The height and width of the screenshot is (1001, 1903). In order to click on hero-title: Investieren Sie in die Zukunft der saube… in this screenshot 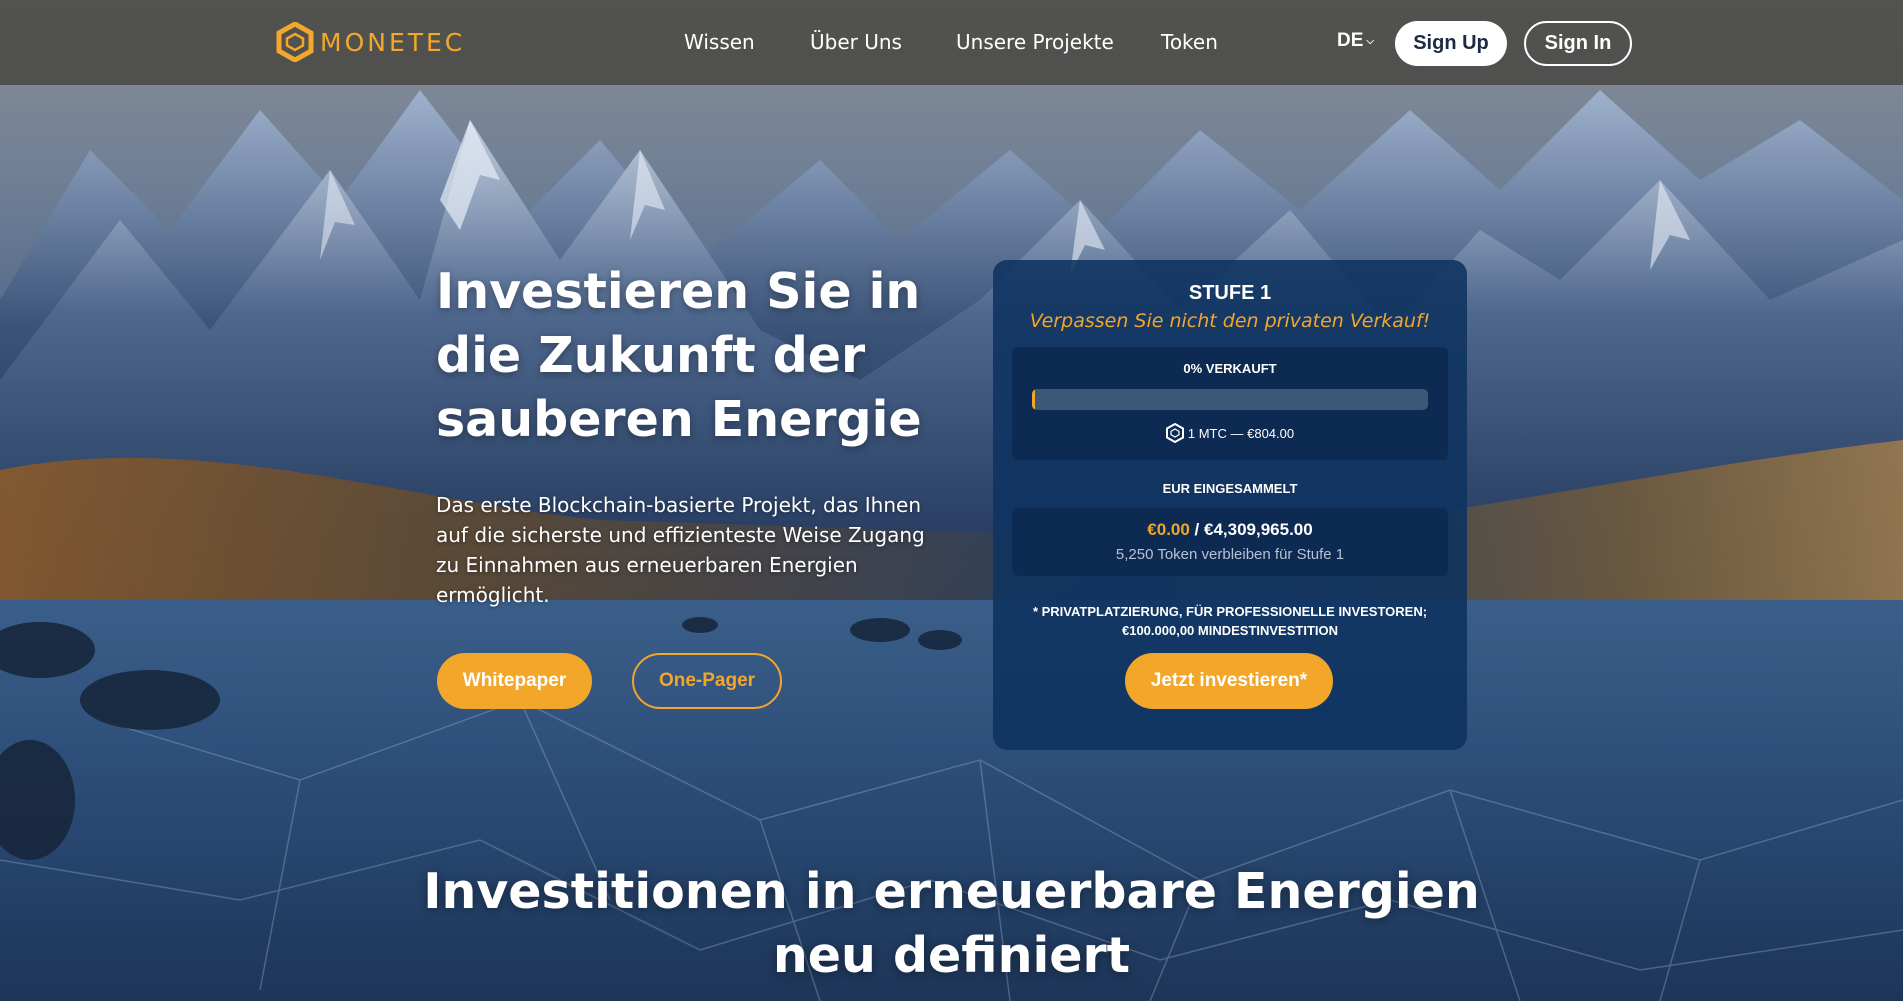, I will do `click(679, 355)`.